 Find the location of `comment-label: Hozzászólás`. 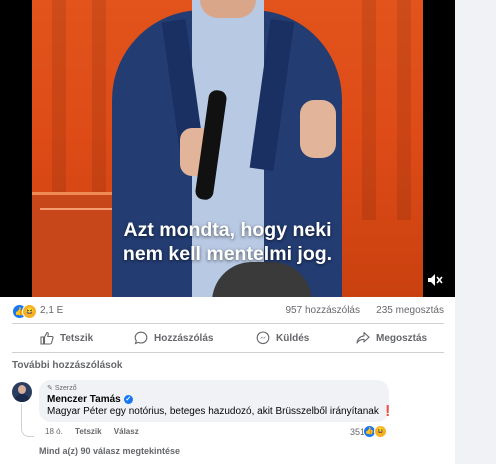

comment-label: Hozzászólás is located at coordinates (184, 338).